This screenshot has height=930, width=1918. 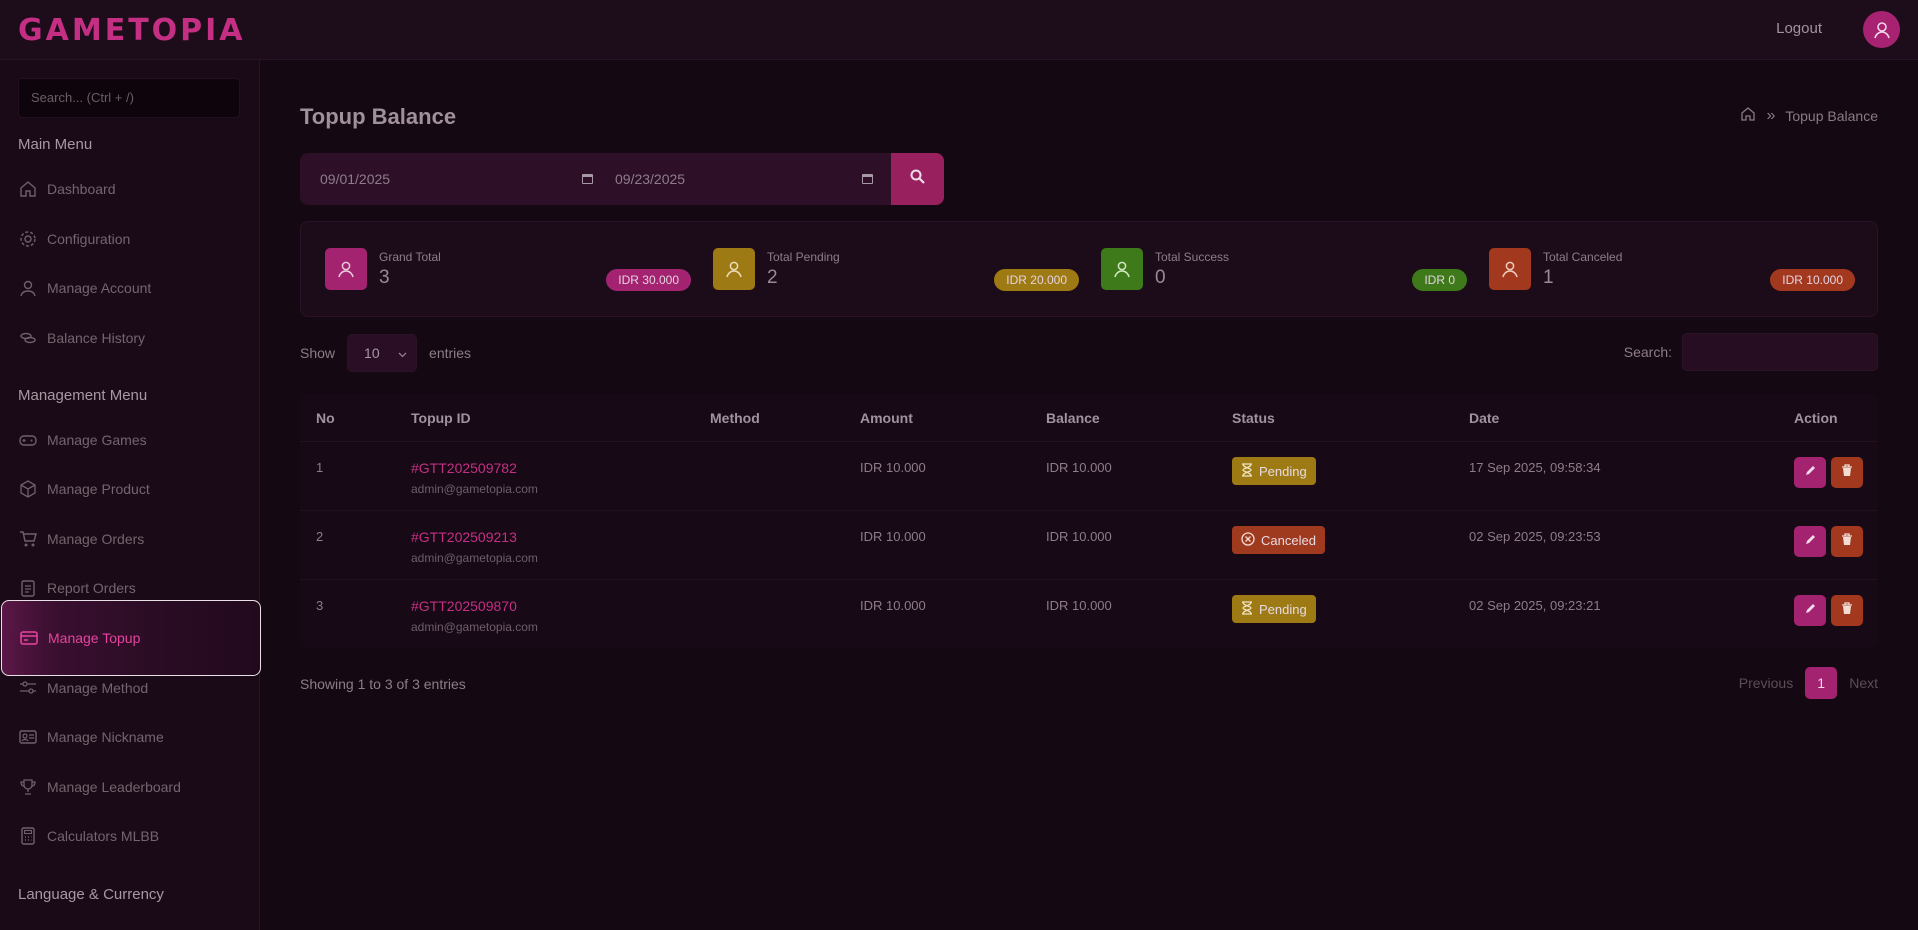 I want to click on sidebar-item-manage-nickname: Manage Nickname, so click(x=130, y=737).